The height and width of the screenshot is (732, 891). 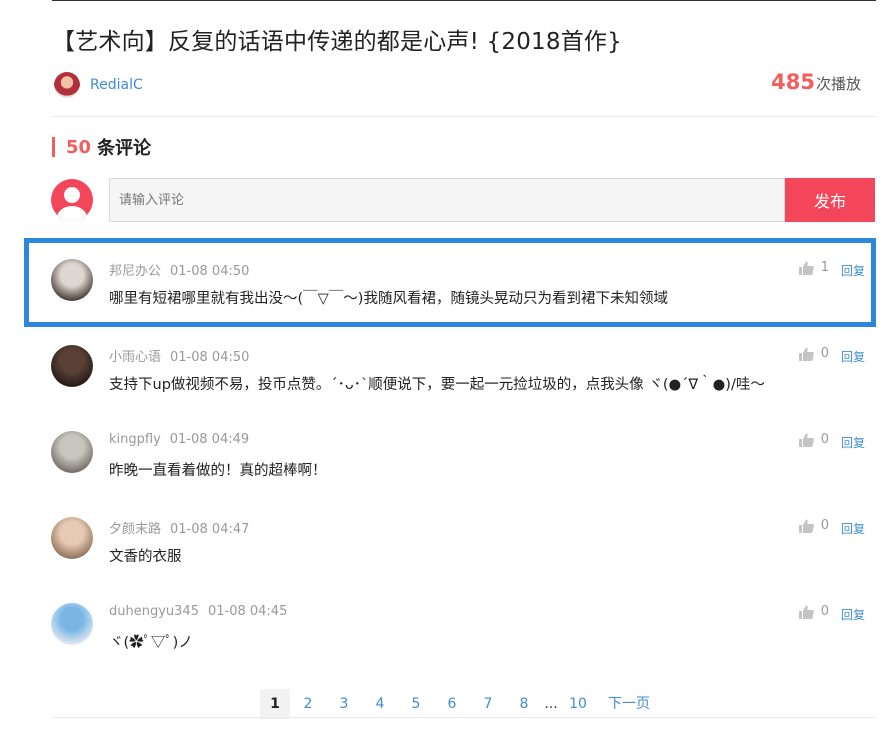 I want to click on like-button: 1, so click(x=813, y=267).